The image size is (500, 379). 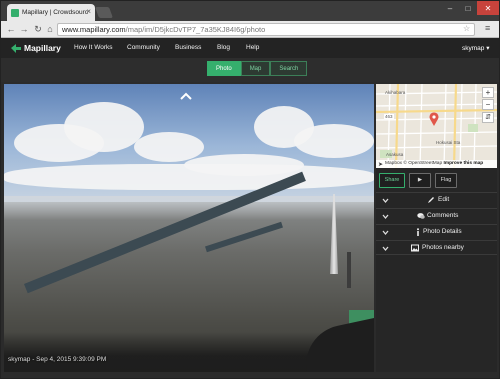 What do you see at coordinates (224, 68) in the screenshot?
I see `mode-photo-button: Photo` at bounding box center [224, 68].